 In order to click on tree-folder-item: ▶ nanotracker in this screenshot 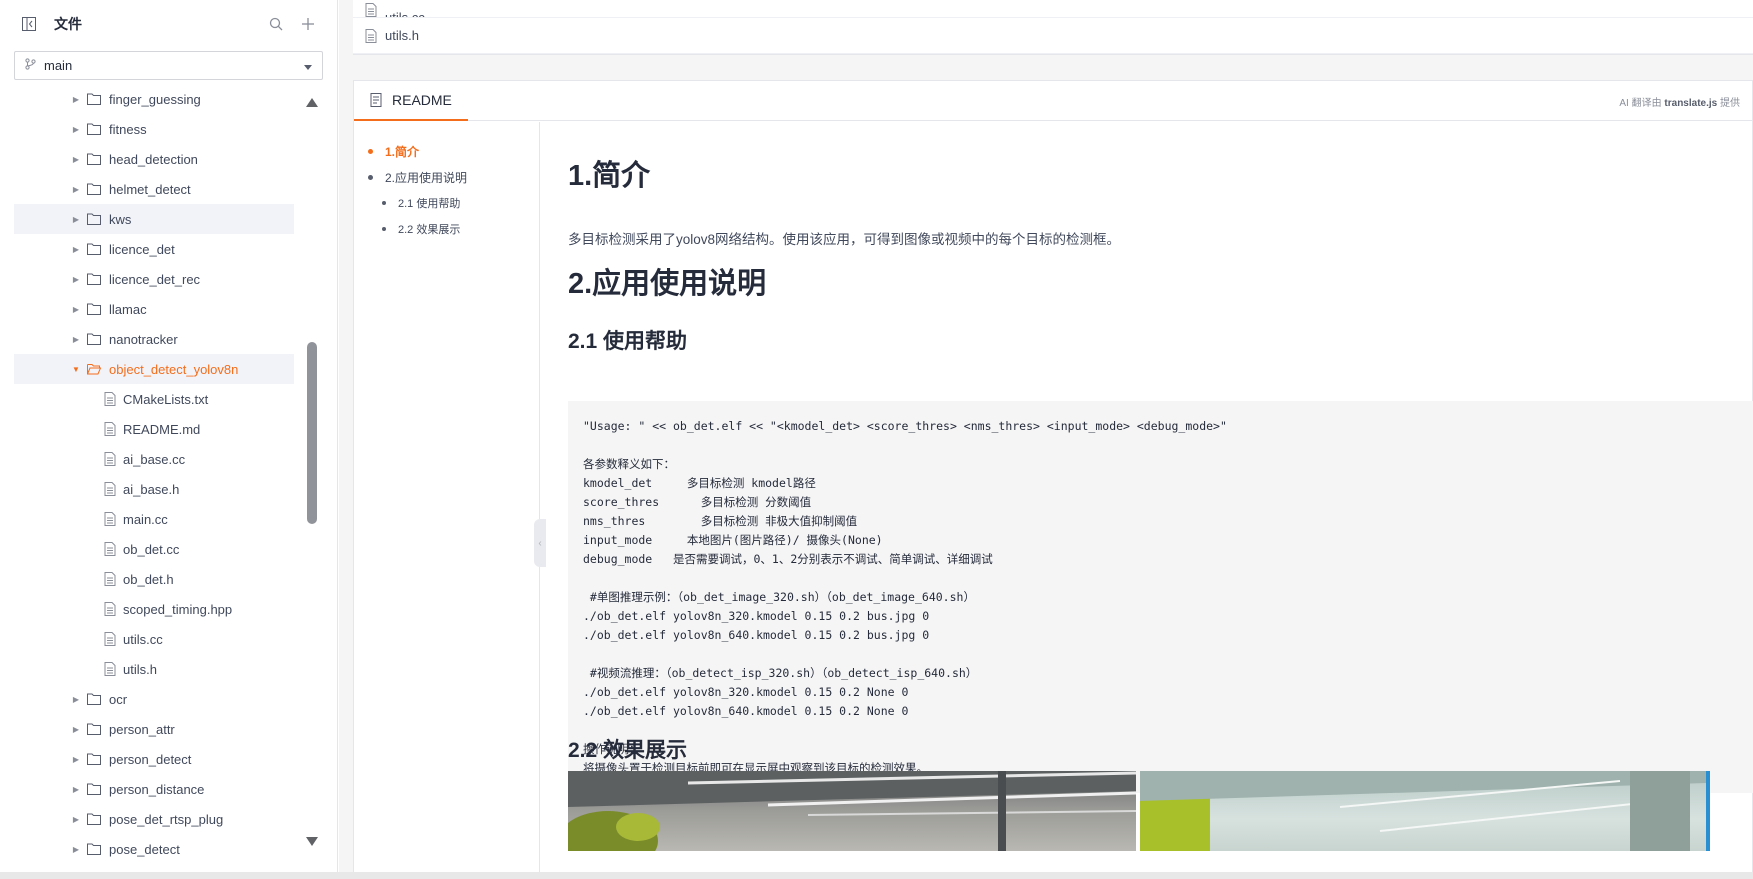, I will do `click(154, 339)`.